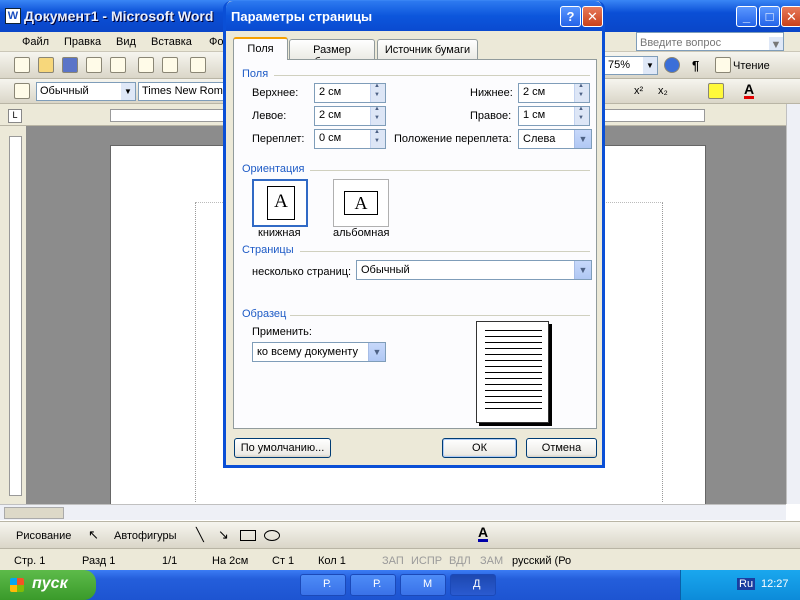 Image resolution: width=800 pixels, height=600 pixels. I want to click on start-button: пуск, so click(48, 585).